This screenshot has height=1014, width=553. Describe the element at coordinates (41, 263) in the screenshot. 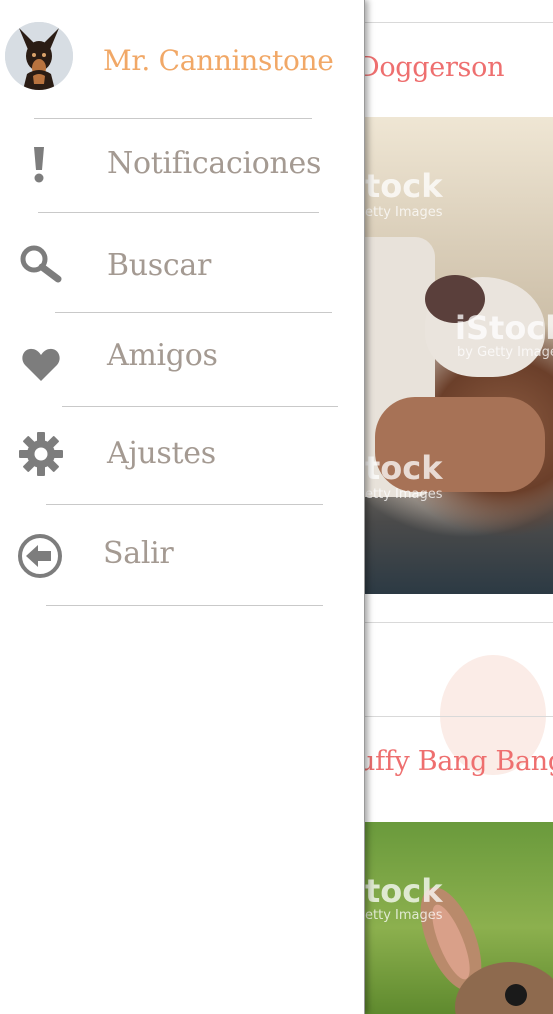

I see `search-icon` at that location.